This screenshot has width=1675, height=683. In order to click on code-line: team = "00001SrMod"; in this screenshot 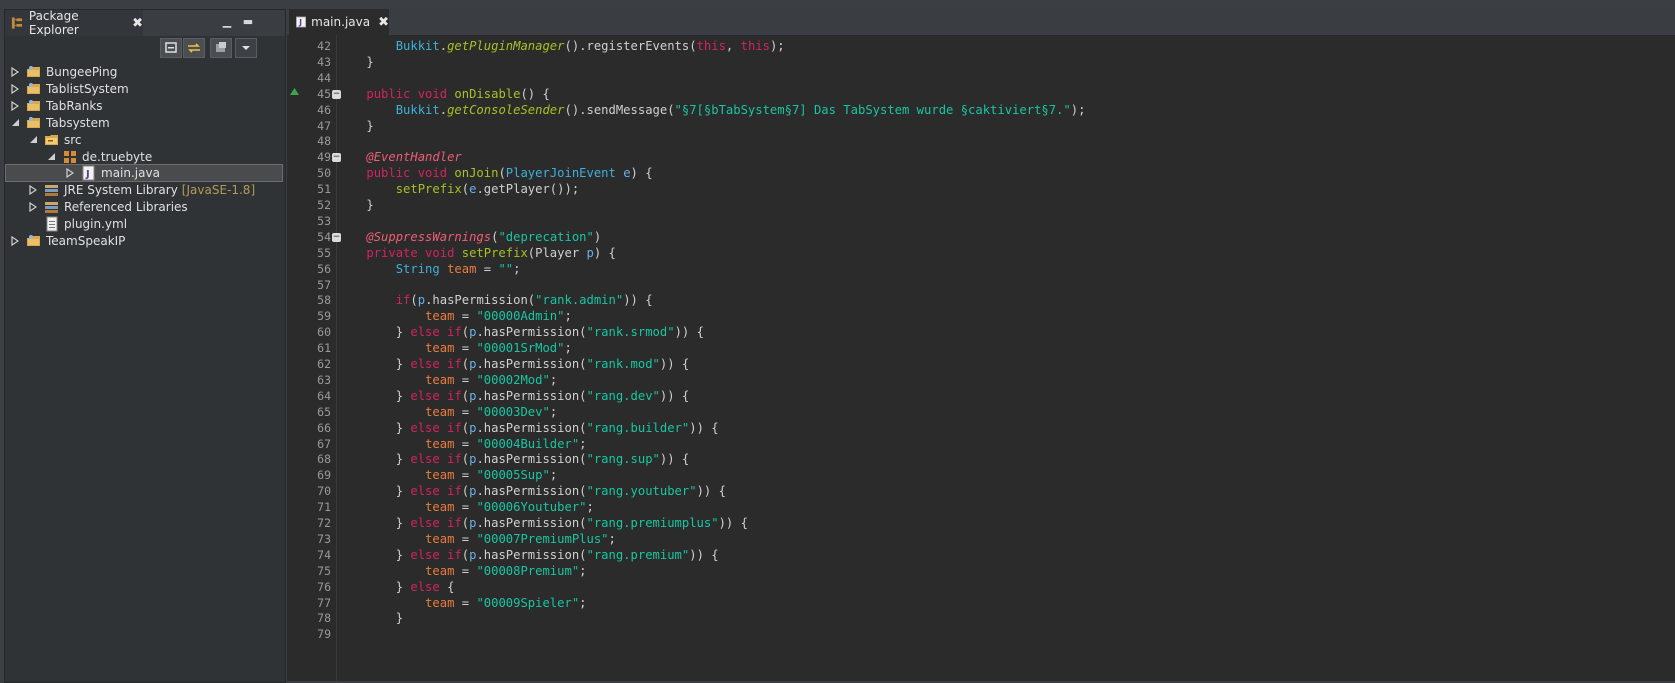, I will do `click(498, 348)`.